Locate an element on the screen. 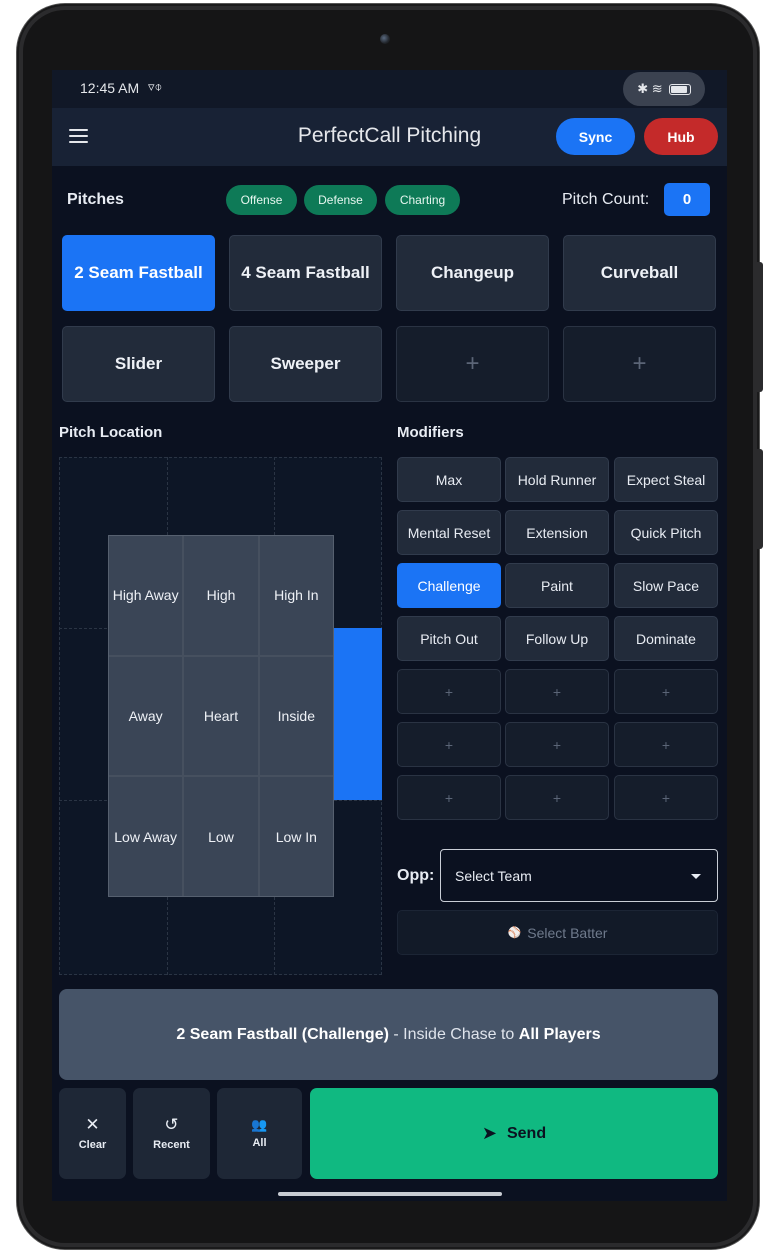  zone-high: High is located at coordinates (221, 595).